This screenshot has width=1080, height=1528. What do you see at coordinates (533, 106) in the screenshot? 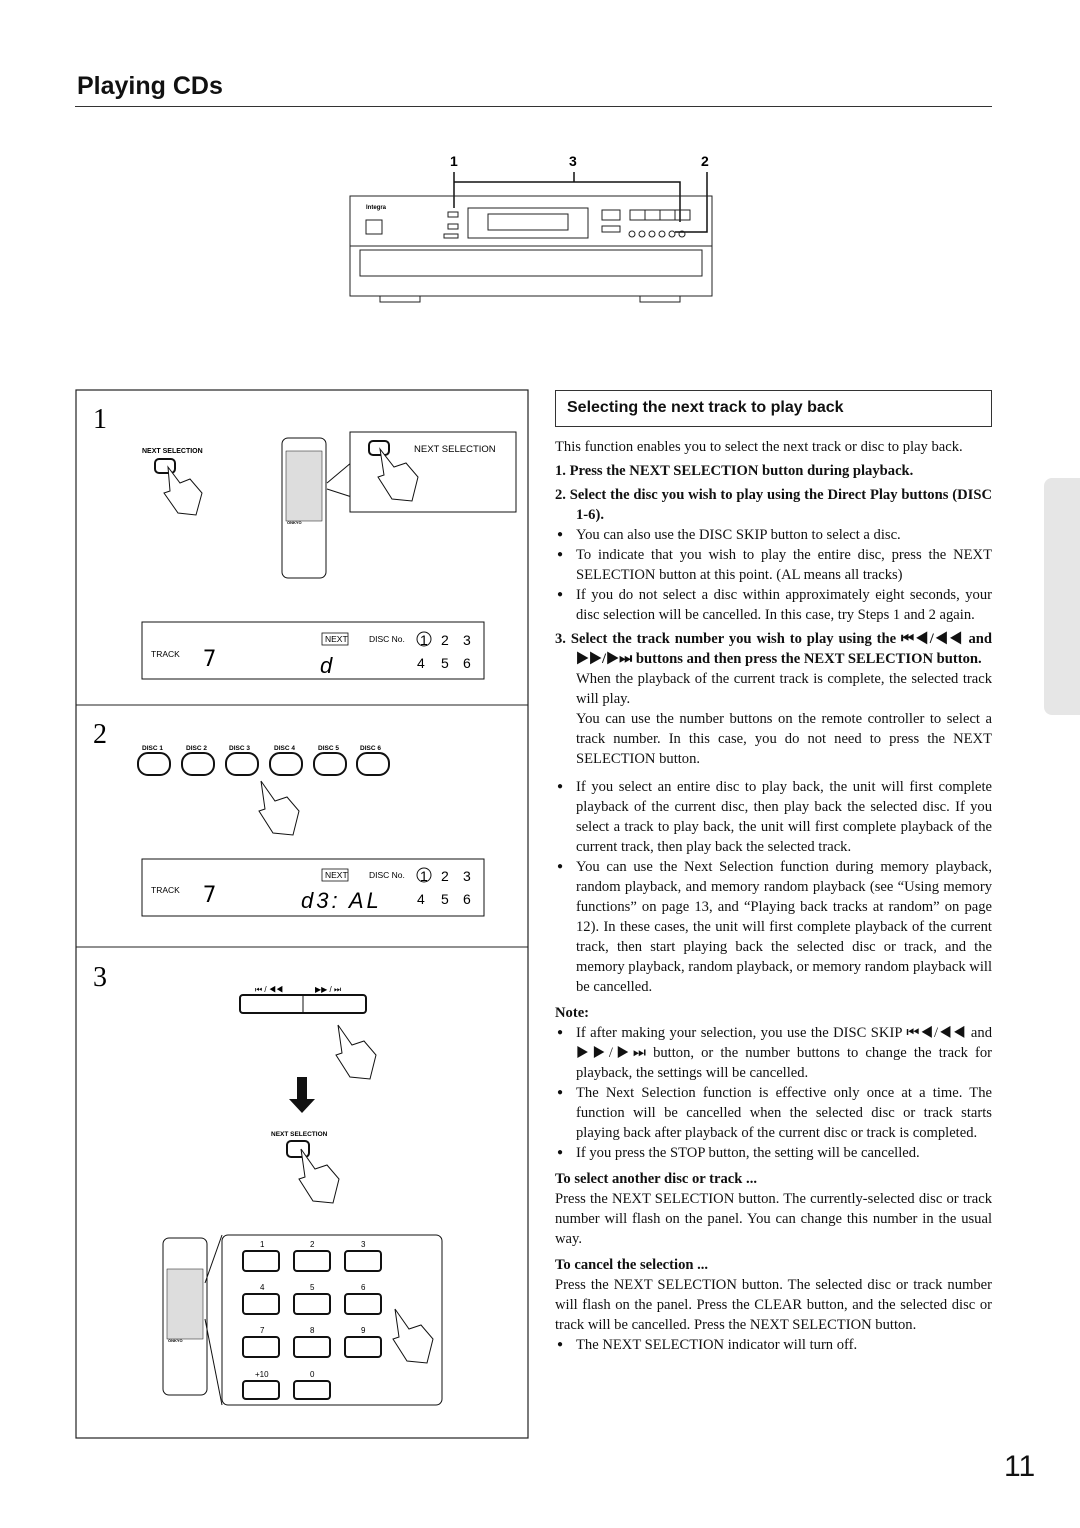
I see `title-rule` at bounding box center [533, 106].